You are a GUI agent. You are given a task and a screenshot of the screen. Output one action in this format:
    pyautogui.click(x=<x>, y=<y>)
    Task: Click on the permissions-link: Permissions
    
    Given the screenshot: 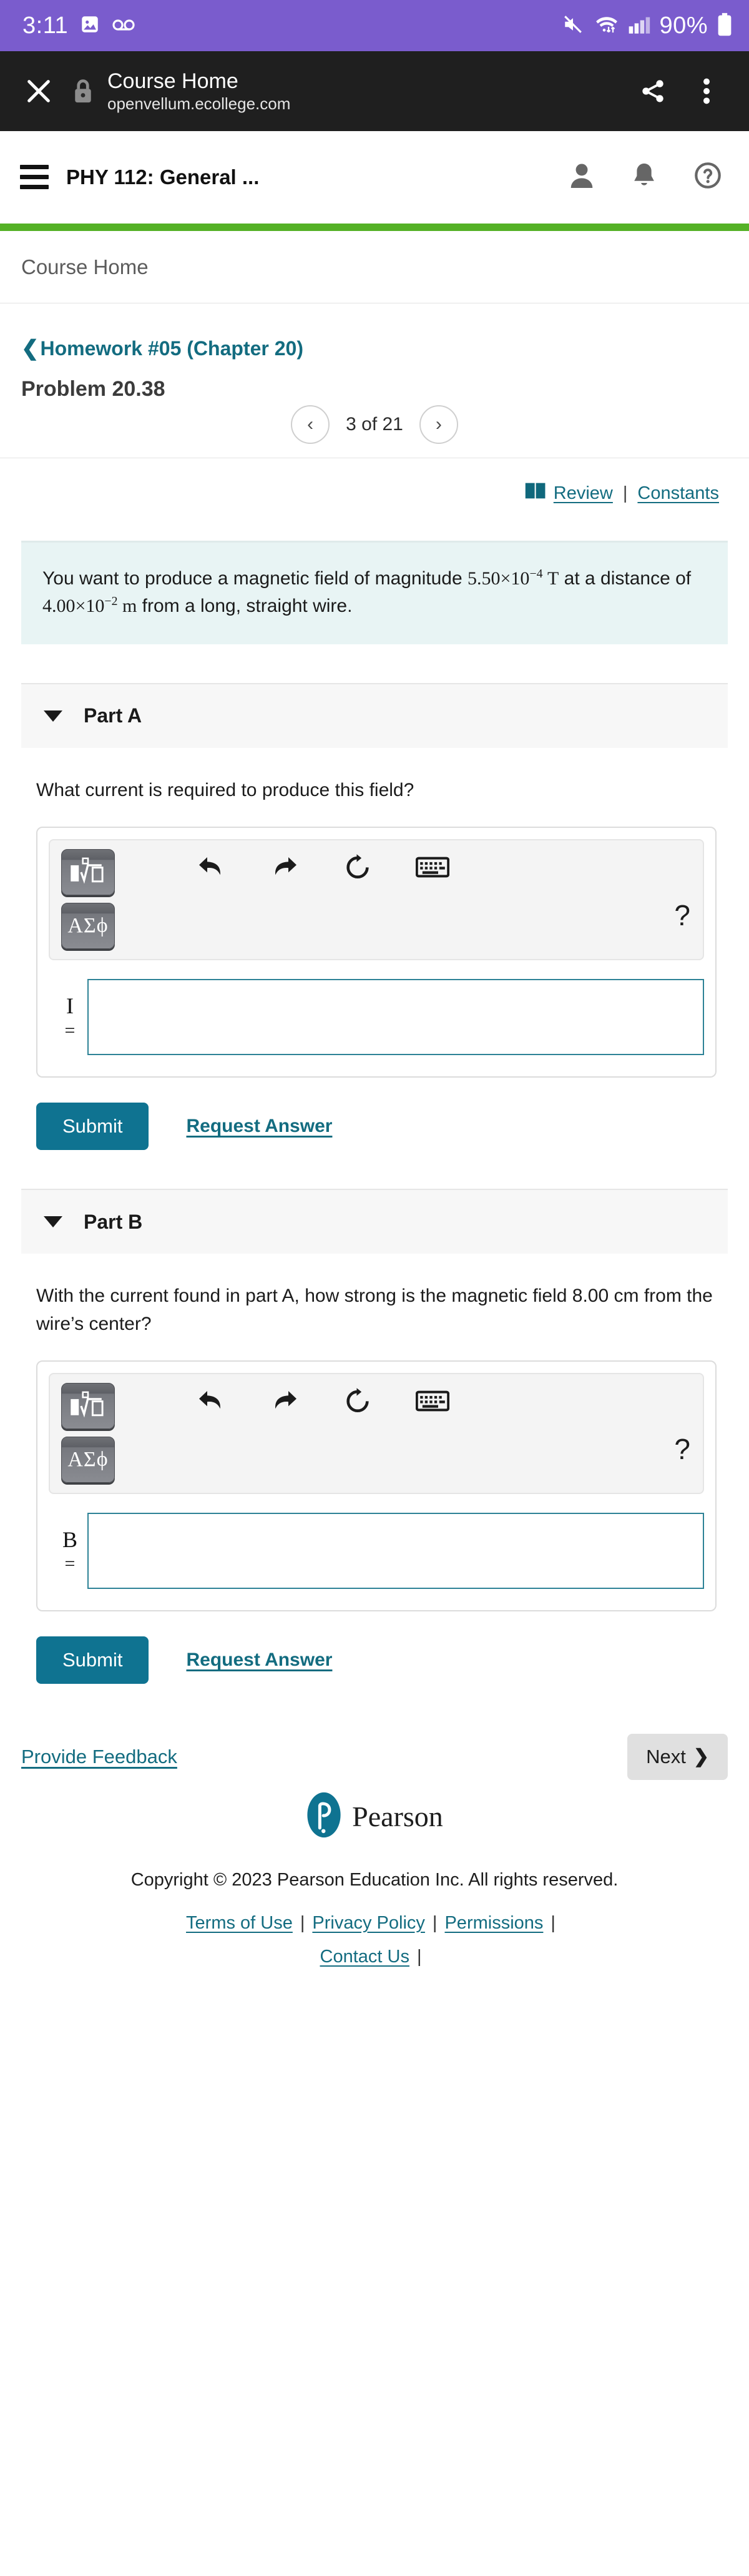 What is the action you would take?
    pyautogui.click(x=493, y=1923)
    